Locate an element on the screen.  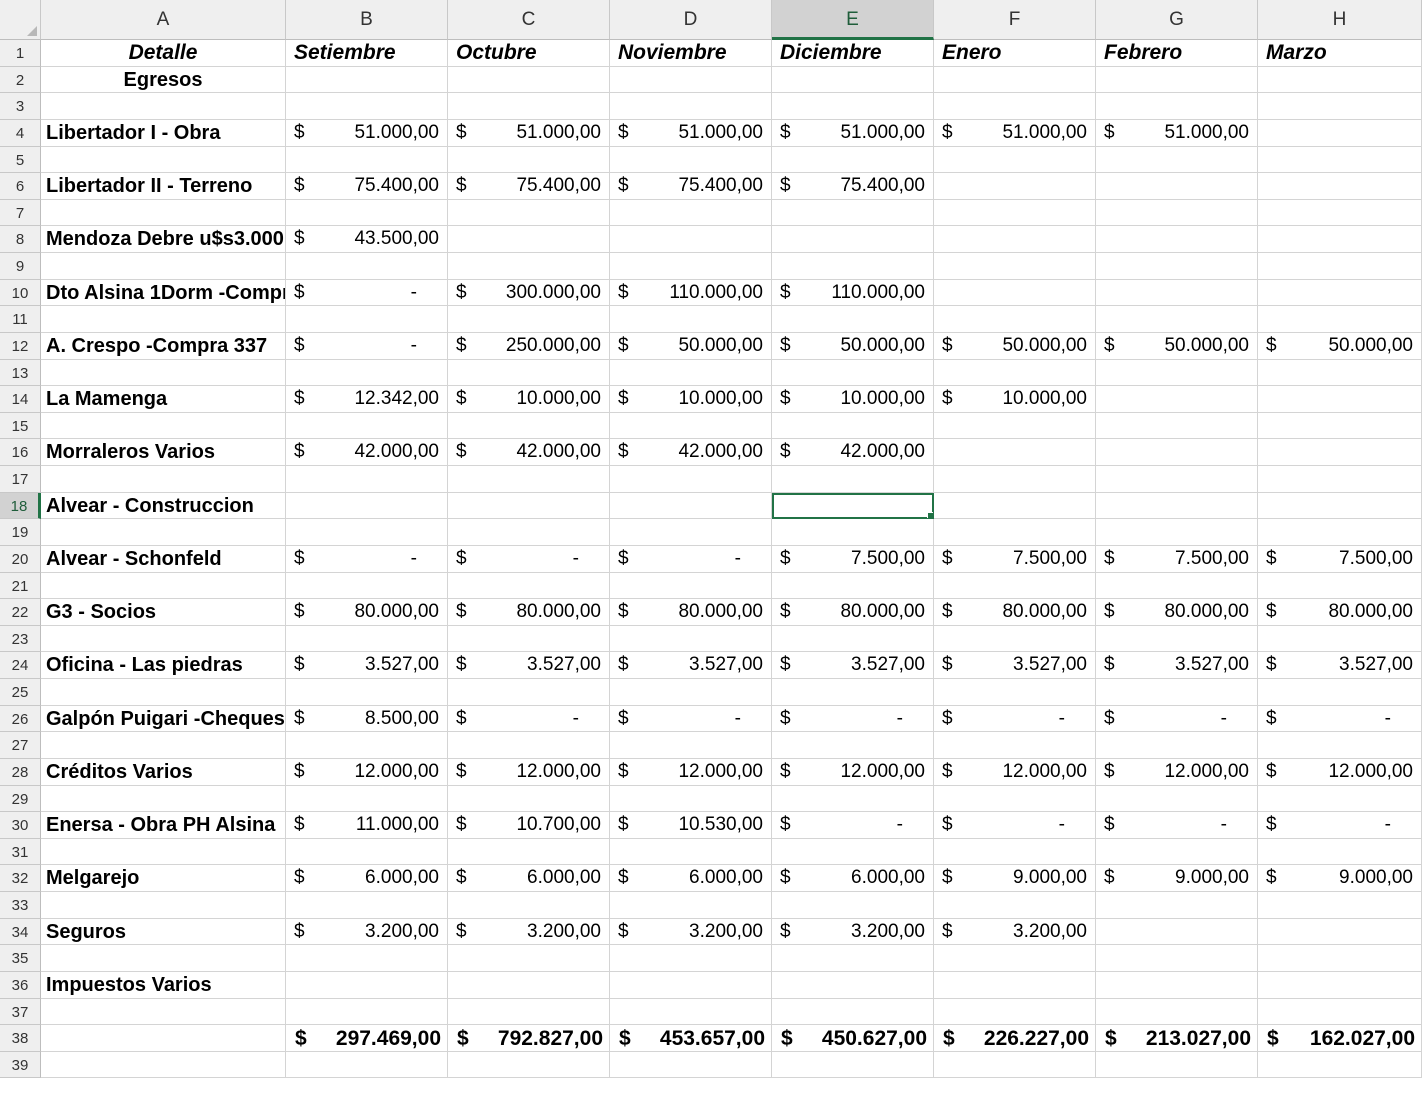
cell-b37 is located at coordinates (367, 1012).